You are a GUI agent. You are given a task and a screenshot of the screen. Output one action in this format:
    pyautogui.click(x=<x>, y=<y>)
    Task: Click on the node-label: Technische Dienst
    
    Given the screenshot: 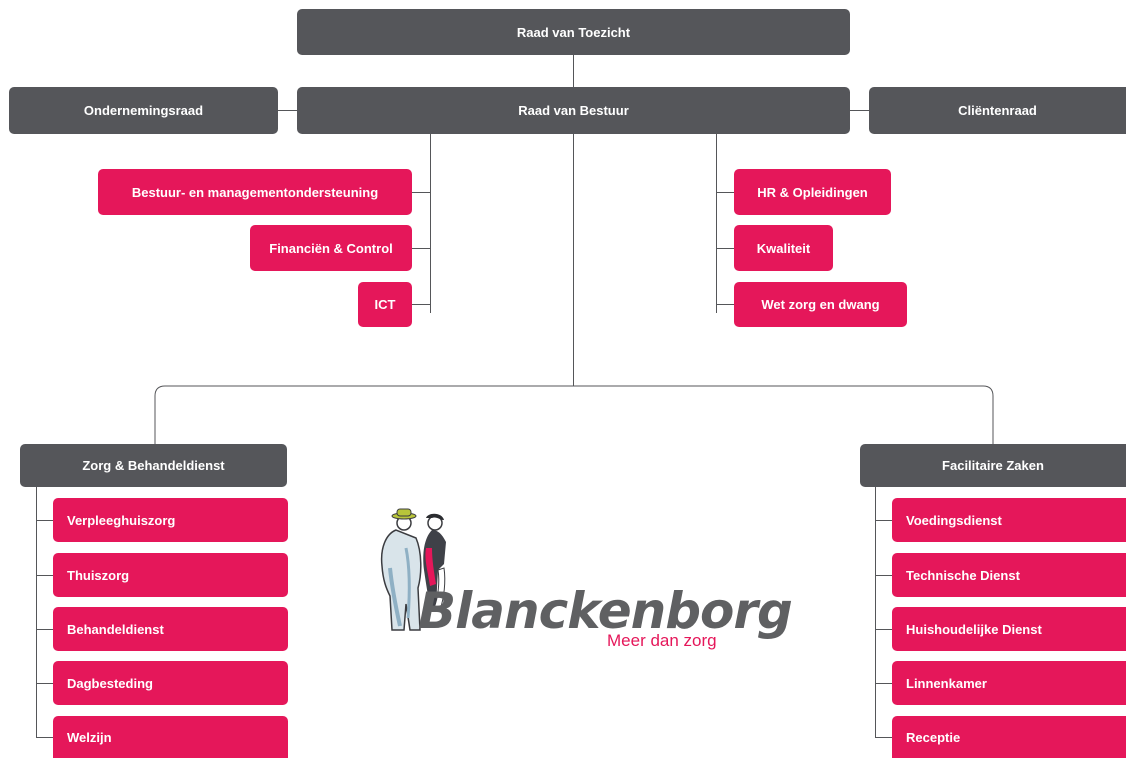 What is the action you would take?
    pyautogui.click(x=963, y=575)
    